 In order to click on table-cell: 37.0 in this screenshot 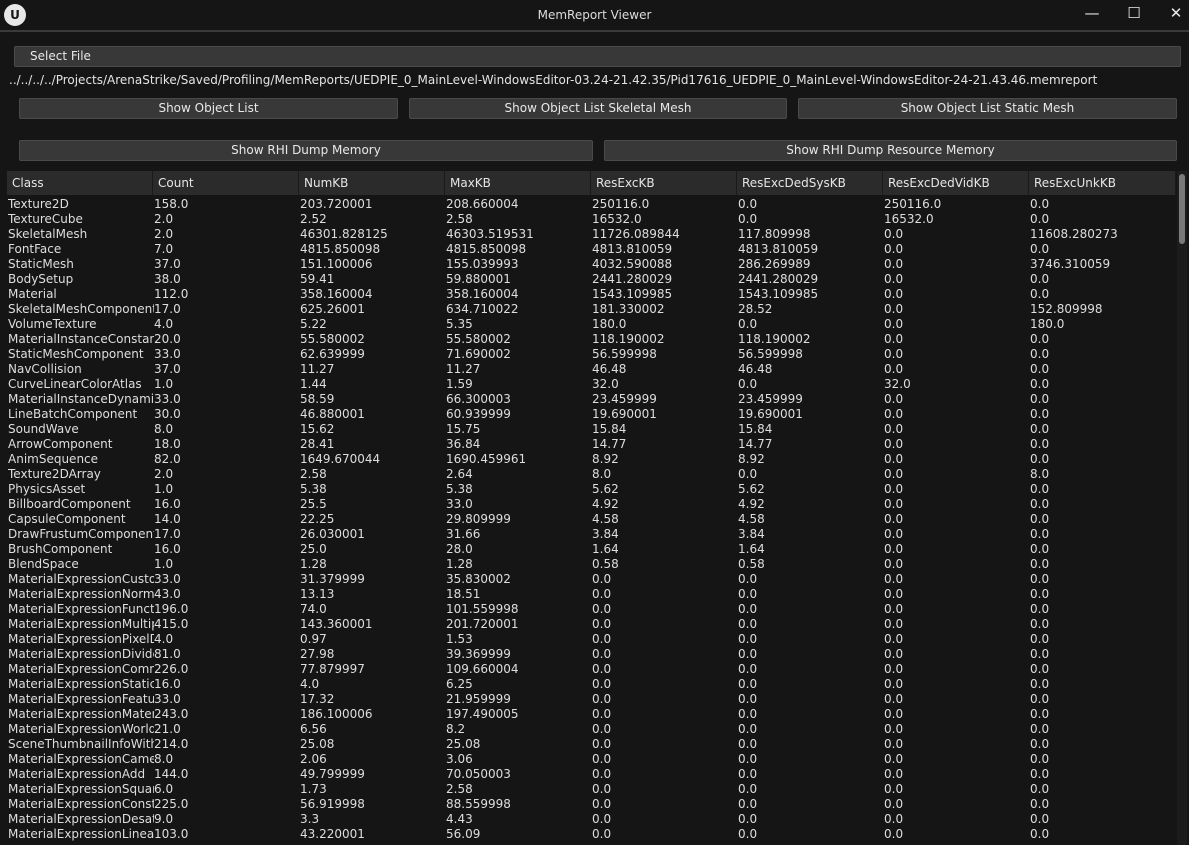, I will do `click(167, 264)`.